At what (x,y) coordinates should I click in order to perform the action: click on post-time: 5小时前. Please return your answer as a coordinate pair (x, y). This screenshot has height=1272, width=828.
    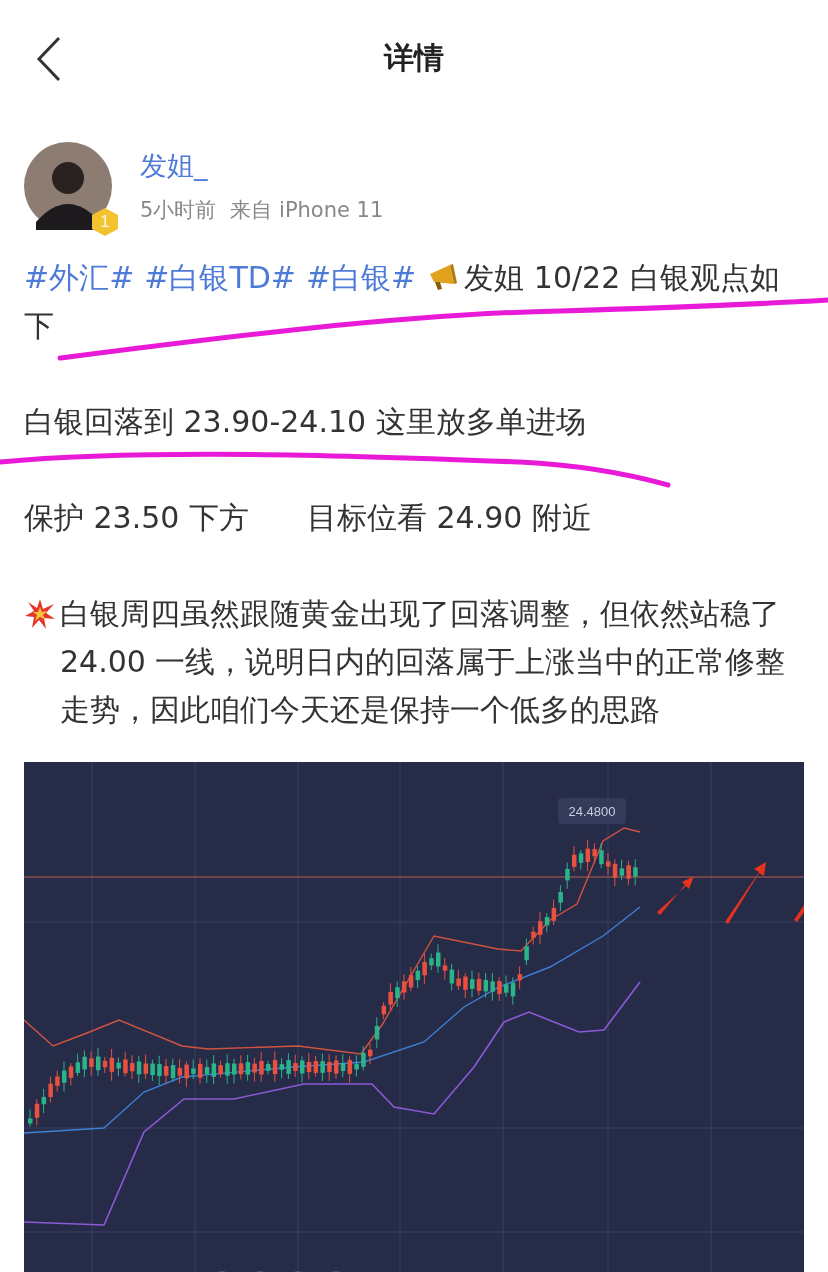
    Looking at the image, I should click on (178, 210).